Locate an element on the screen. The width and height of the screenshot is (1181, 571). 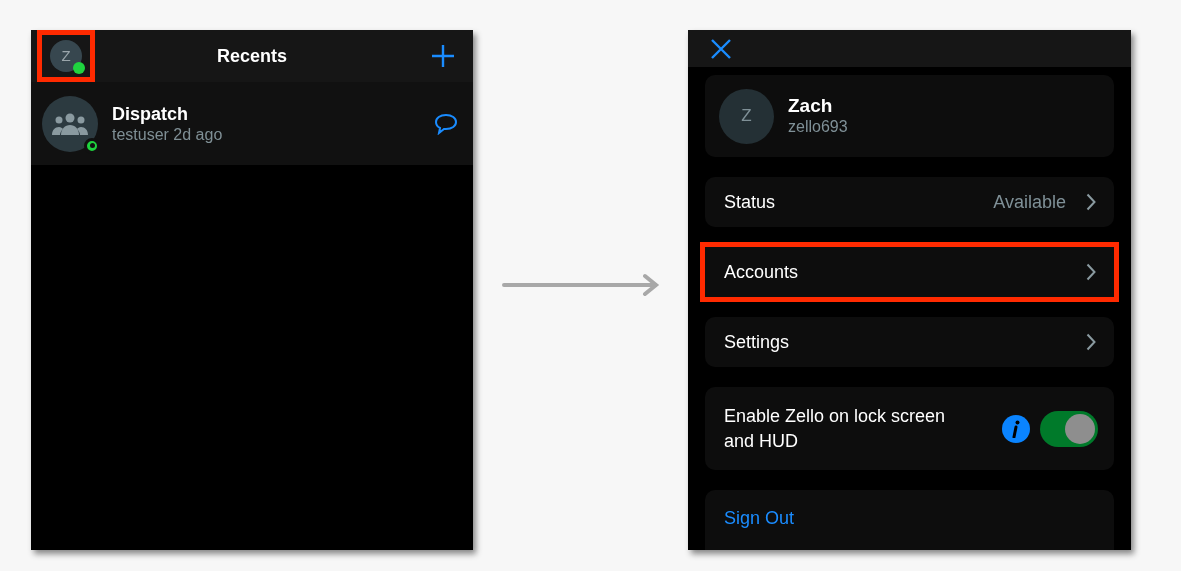
add-icon is located at coordinates (443, 56).